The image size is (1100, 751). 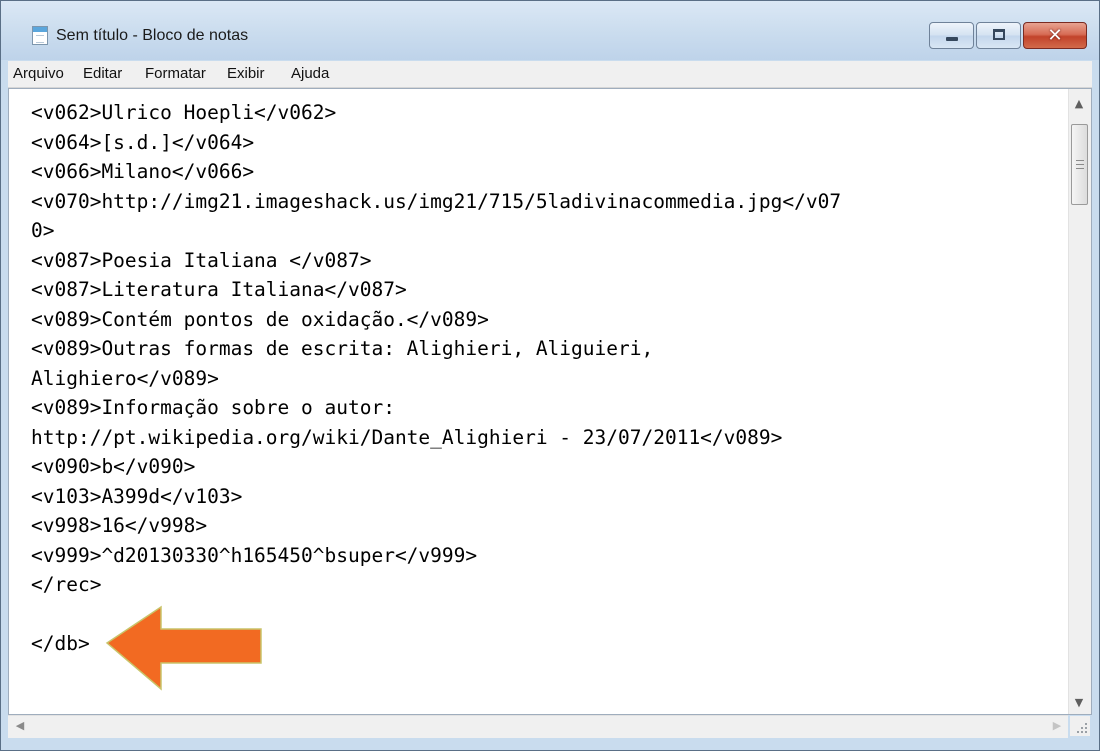 I want to click on close-button: ✕, so click(x=1055, y=35).